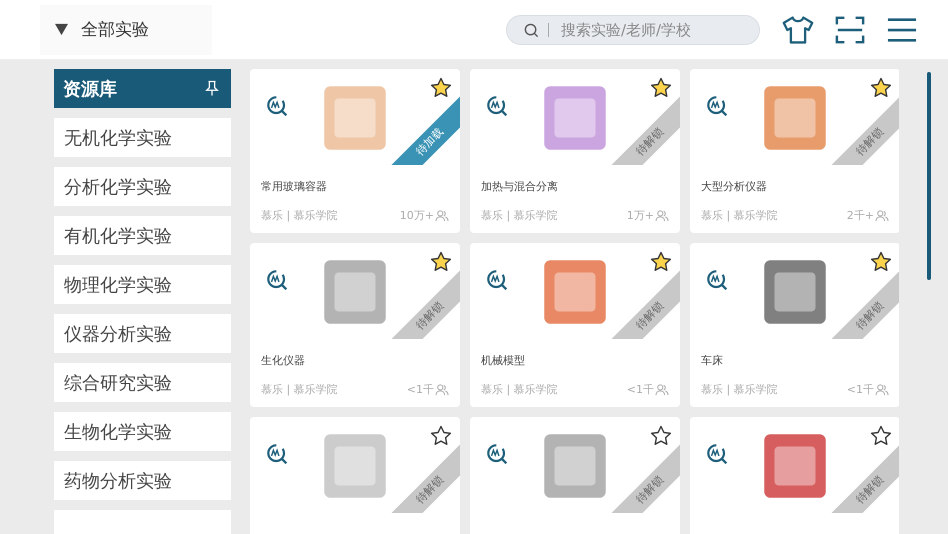 The image size is (948, 534). Describe the element at coordinates (712, 360) in the screenshot. I see `card-title: 车床` at that location.